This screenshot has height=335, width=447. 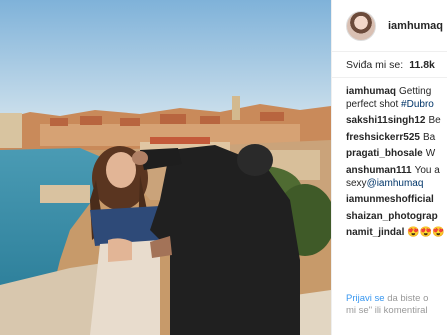 I want to click on comment-text-line2: sexy, so click(x=356, y=183).